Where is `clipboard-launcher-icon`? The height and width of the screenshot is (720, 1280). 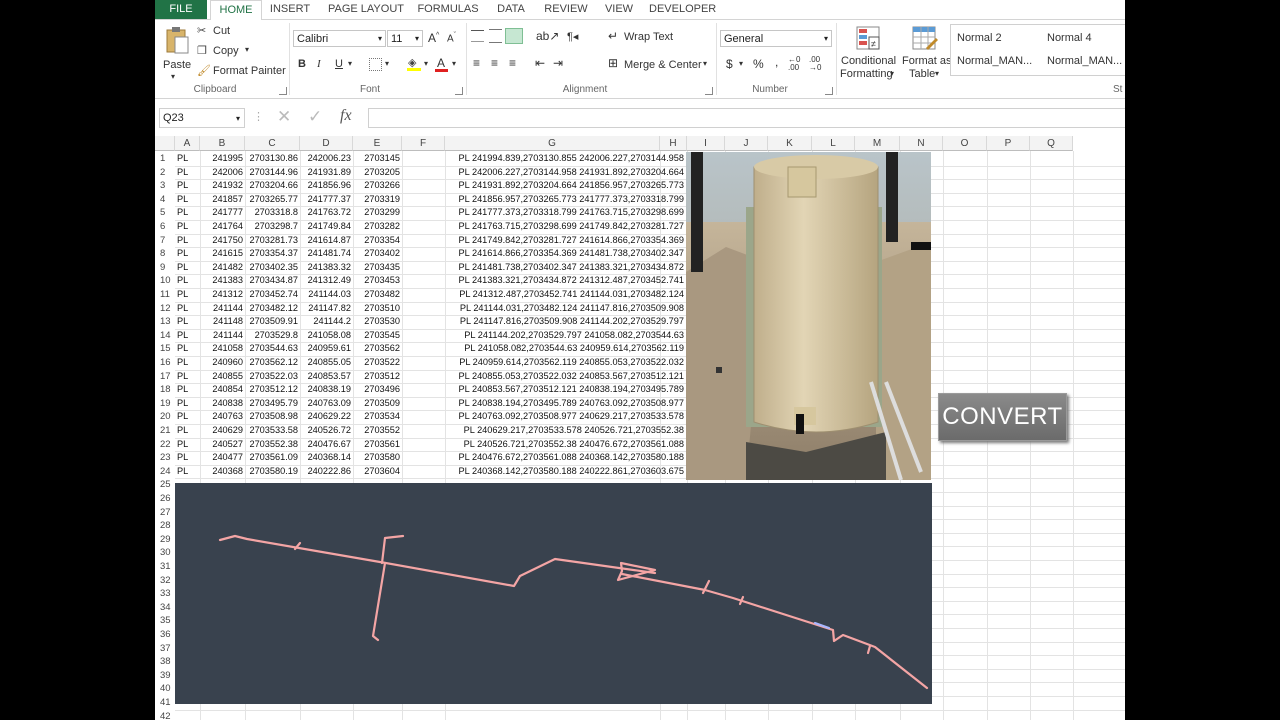
clipboard-launcher-icon is located at coordinates (283, 91).